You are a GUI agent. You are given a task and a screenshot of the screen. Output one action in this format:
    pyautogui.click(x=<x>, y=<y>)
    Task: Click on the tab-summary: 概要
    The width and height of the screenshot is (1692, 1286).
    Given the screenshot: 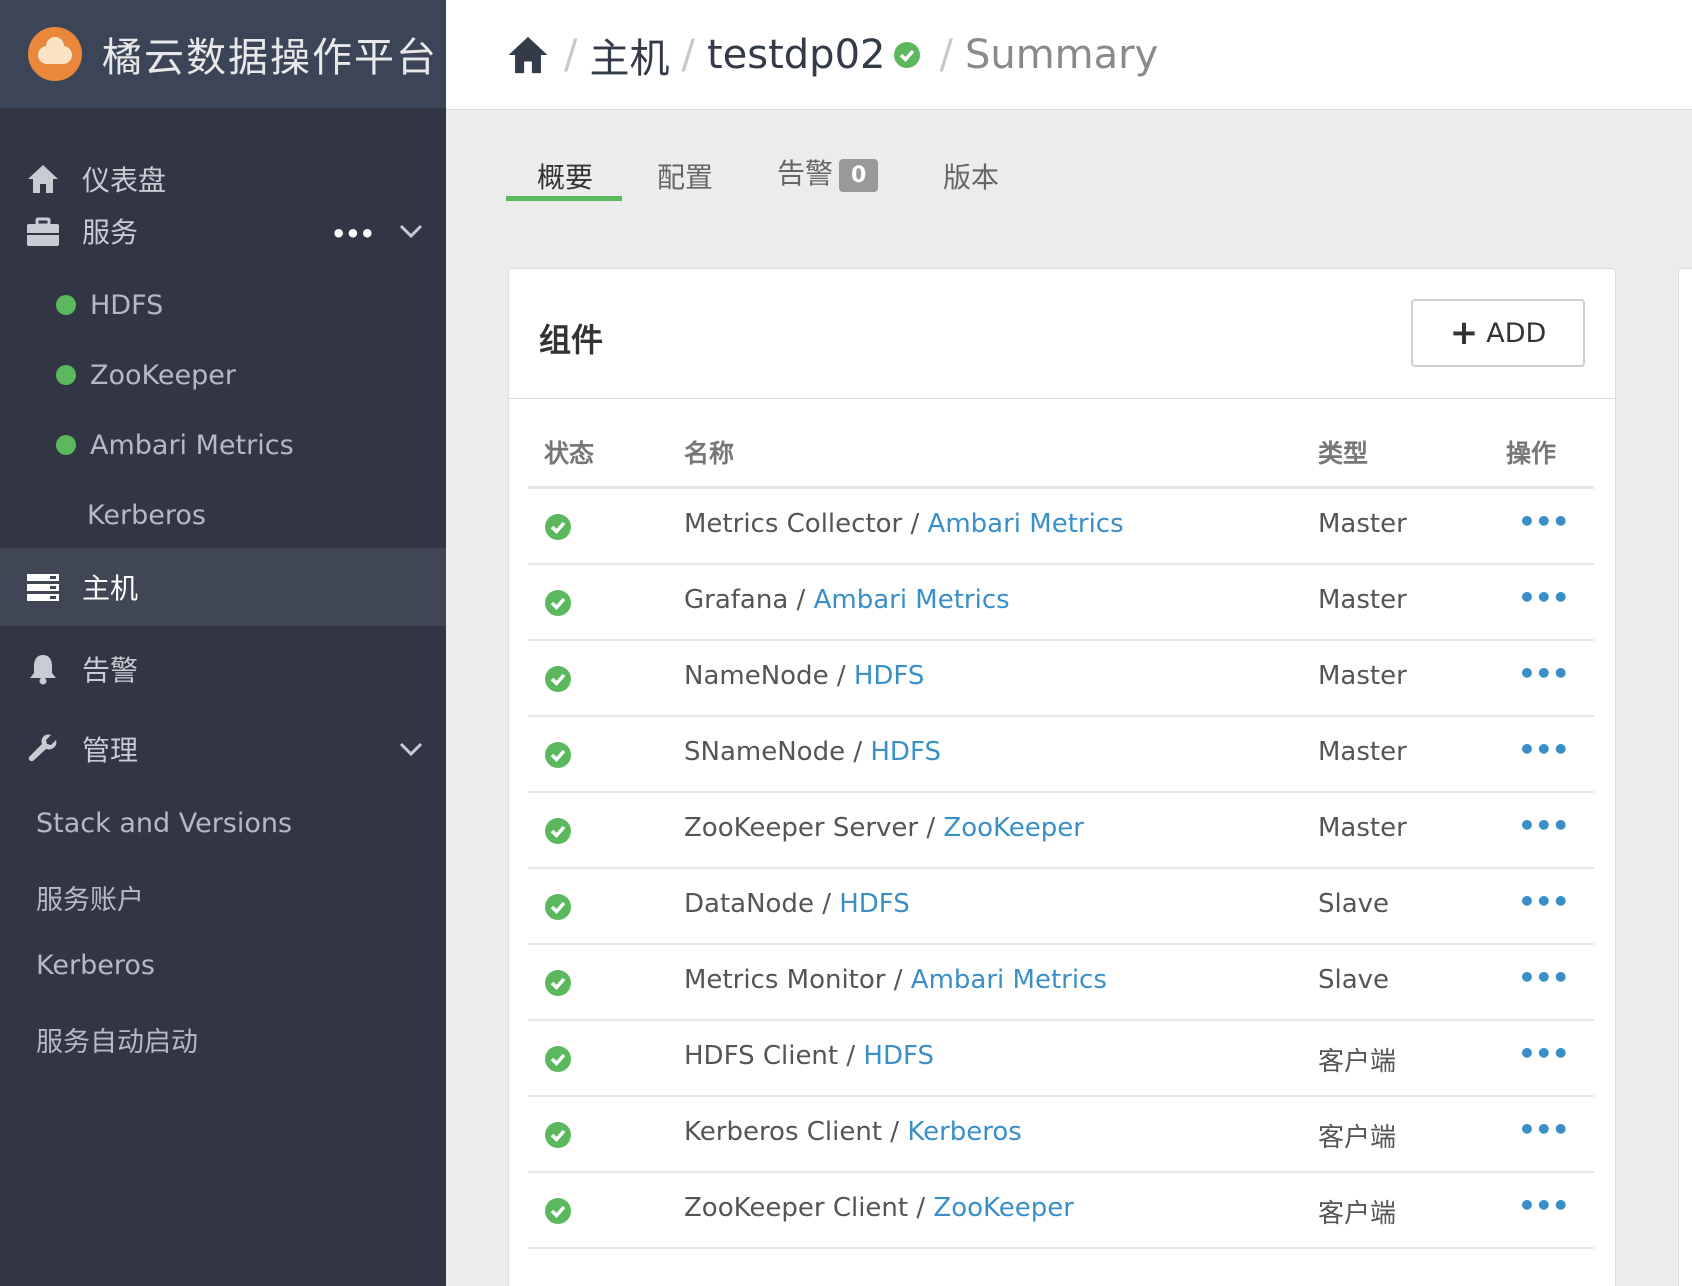 What is the action you would take?
    pyautogui.click(x=565, y=176)
    